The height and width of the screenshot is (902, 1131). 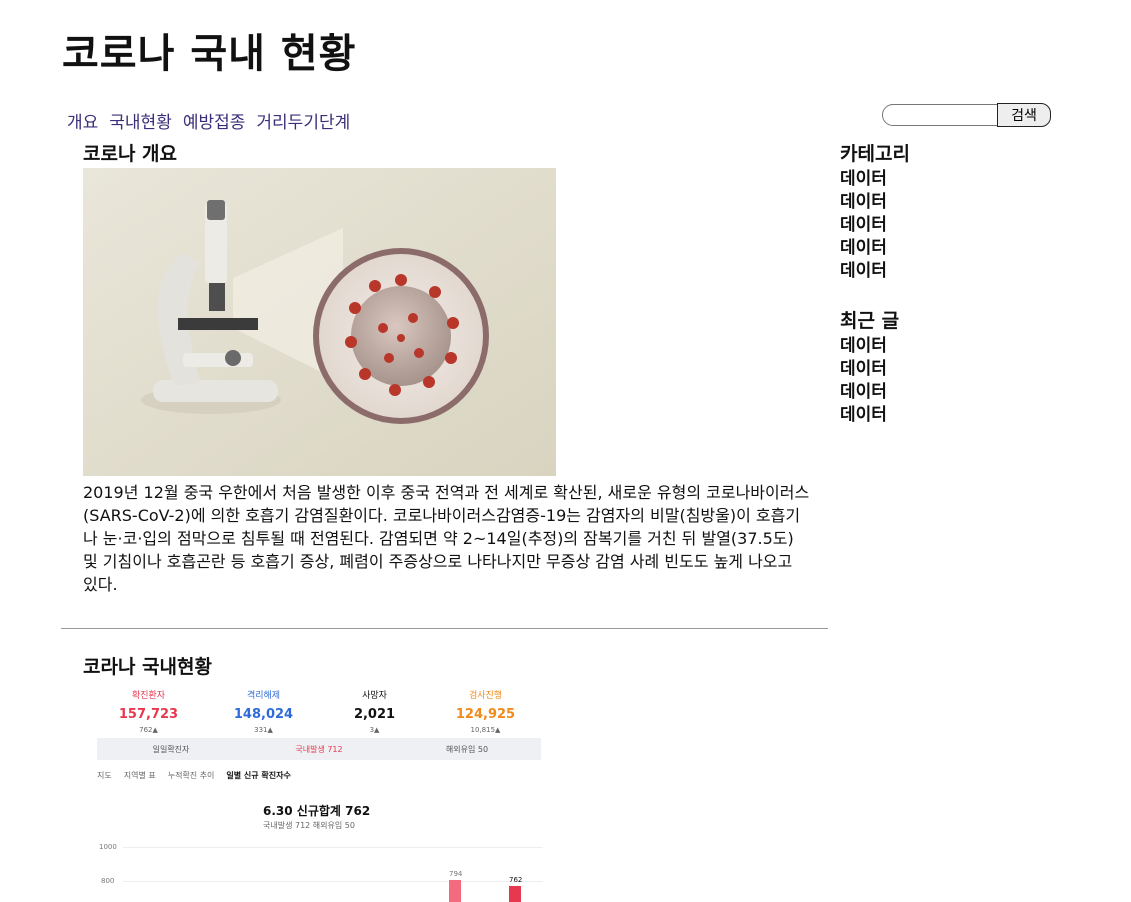 What do you see at coordinates (444, 628) in the screenshot?
I see `section-divider` at bounding box center [444, 628].